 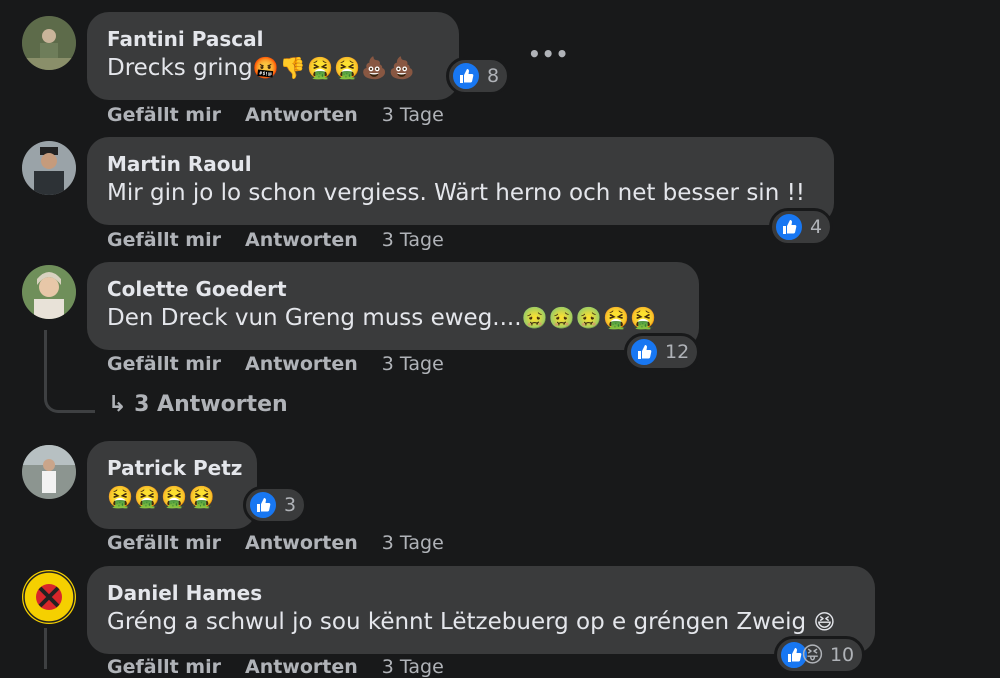 I want to click on comment-emoji: 🤬👎🤮🤮💩💩, so click(x=334, y=68).